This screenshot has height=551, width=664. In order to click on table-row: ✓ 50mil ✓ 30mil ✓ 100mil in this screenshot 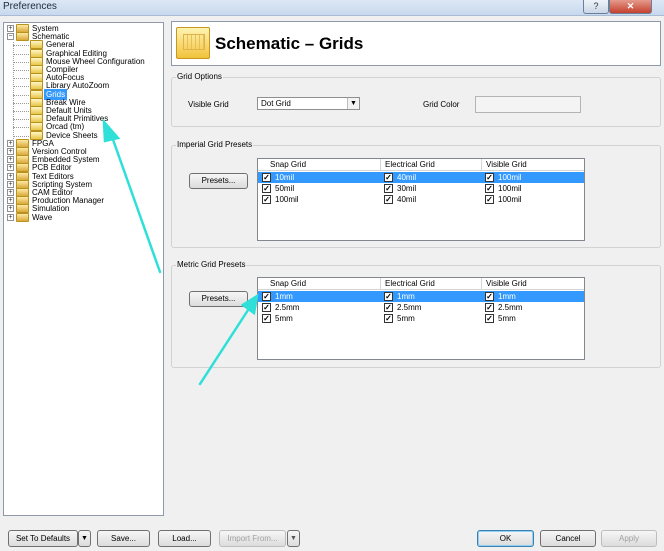, I will do `click(421, 188)`.